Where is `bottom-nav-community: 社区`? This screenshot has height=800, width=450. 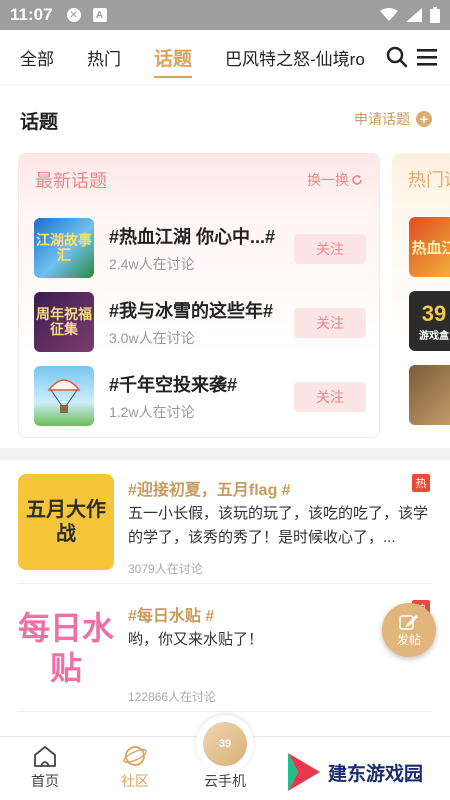
bottom-nav-community: 社区 is located at coordinates (135, 768).